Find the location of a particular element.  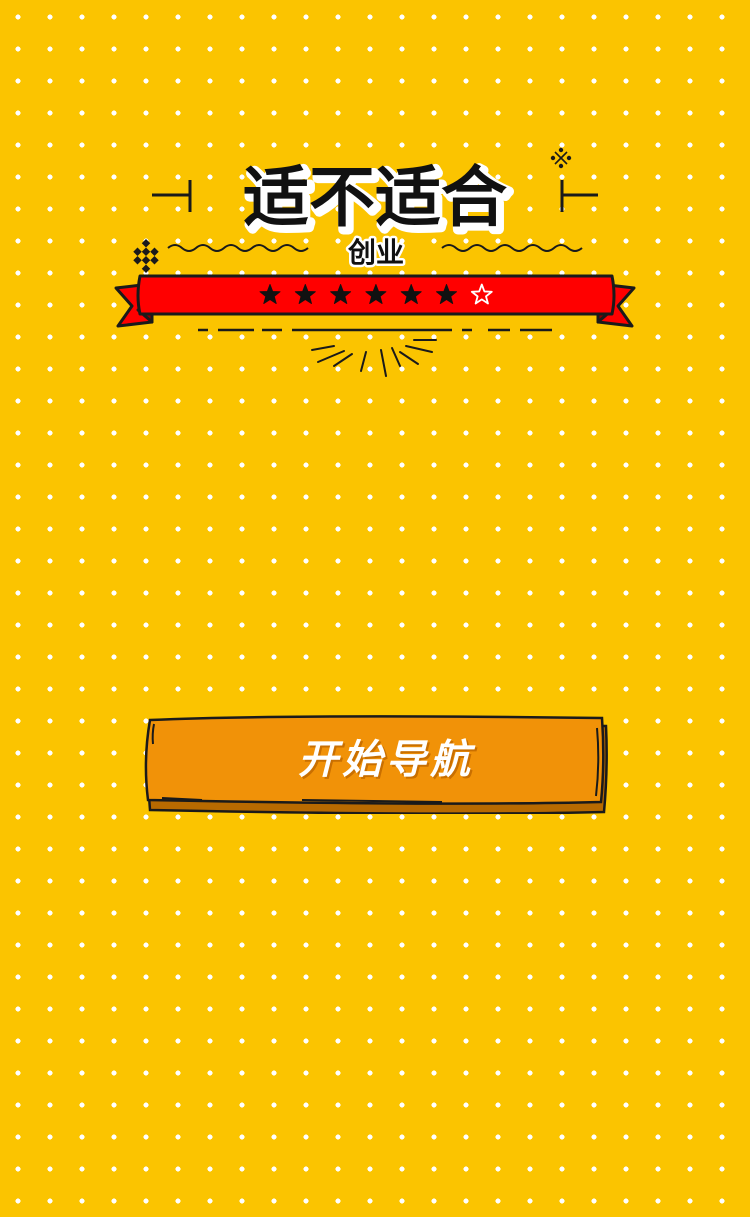

wavy-line-left is located at coordinates (238, 248).